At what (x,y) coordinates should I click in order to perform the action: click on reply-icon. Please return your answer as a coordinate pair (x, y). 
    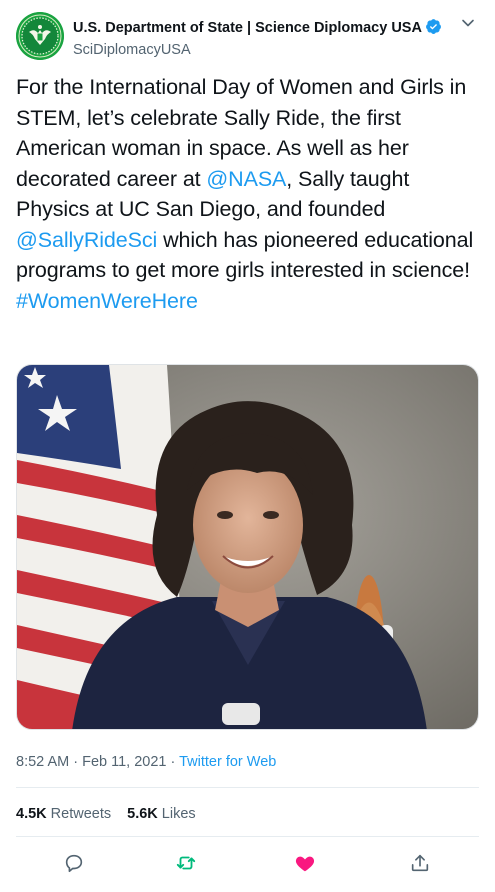
    Looking at the image, I should click on (74, 863).